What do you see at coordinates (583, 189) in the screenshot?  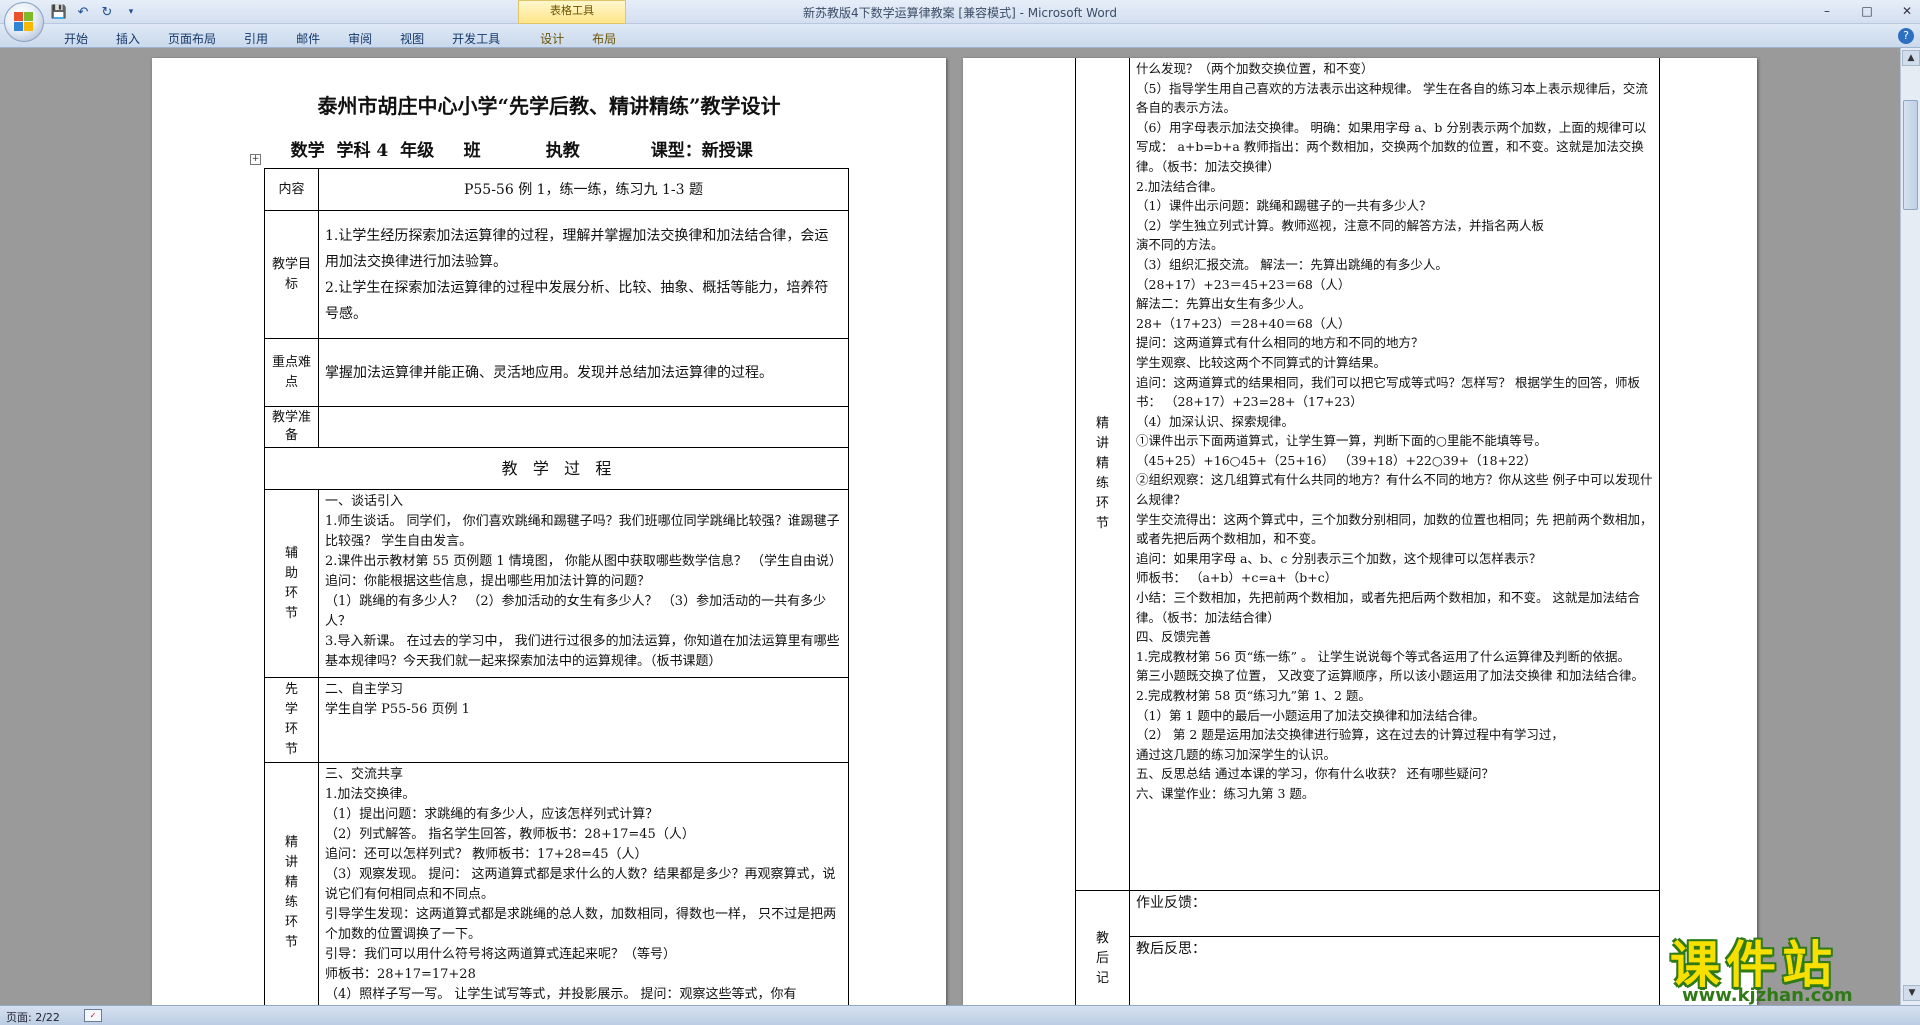 I see `content-value: P55-56 例 1，练一练，练习九 1-3 题` at bounding box center [583, 189].